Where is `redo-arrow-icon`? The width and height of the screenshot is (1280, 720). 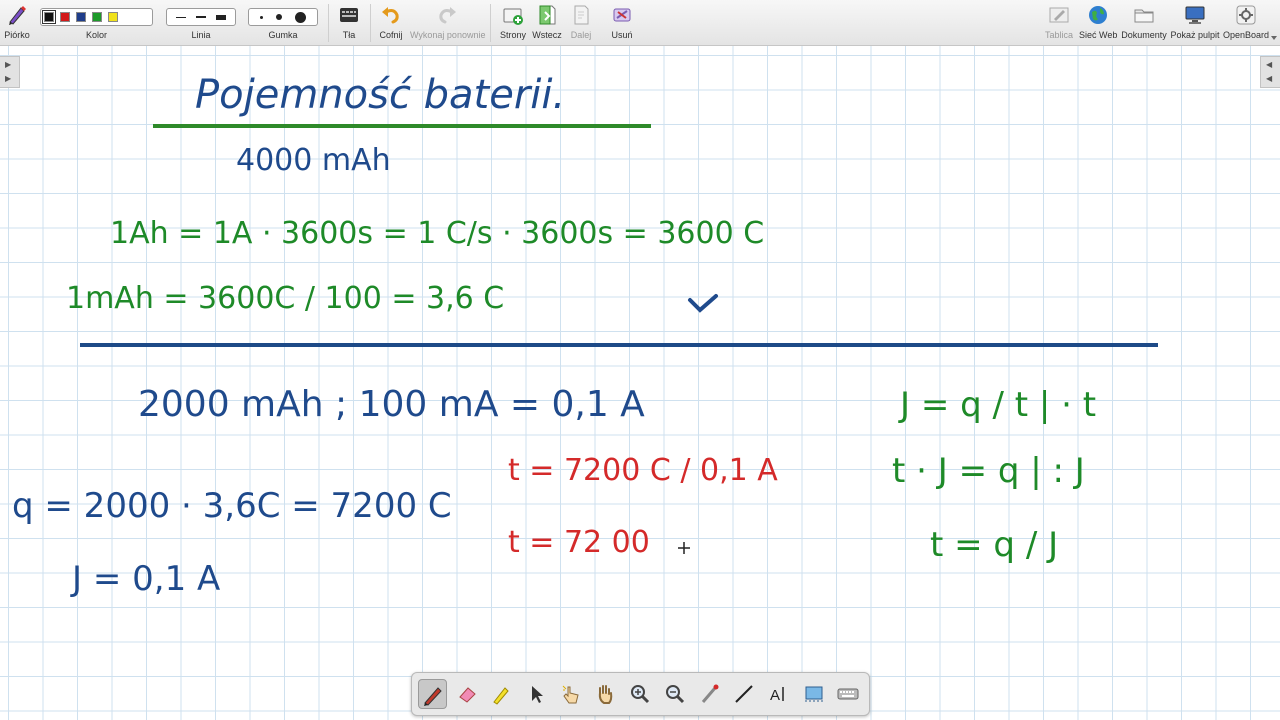
redo-arrow-icon is located at coordinates (447, 15).